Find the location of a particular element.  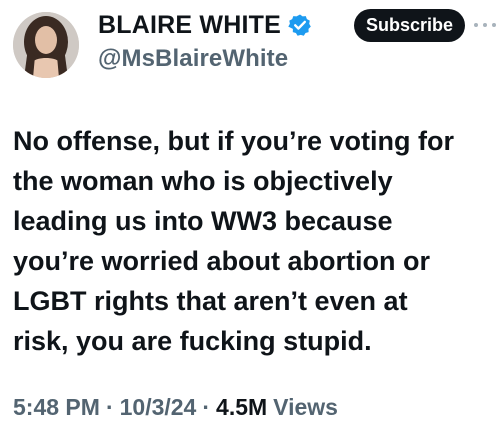

display-name-row: BLAIRE WHITE is located at coordinates (205, 25).